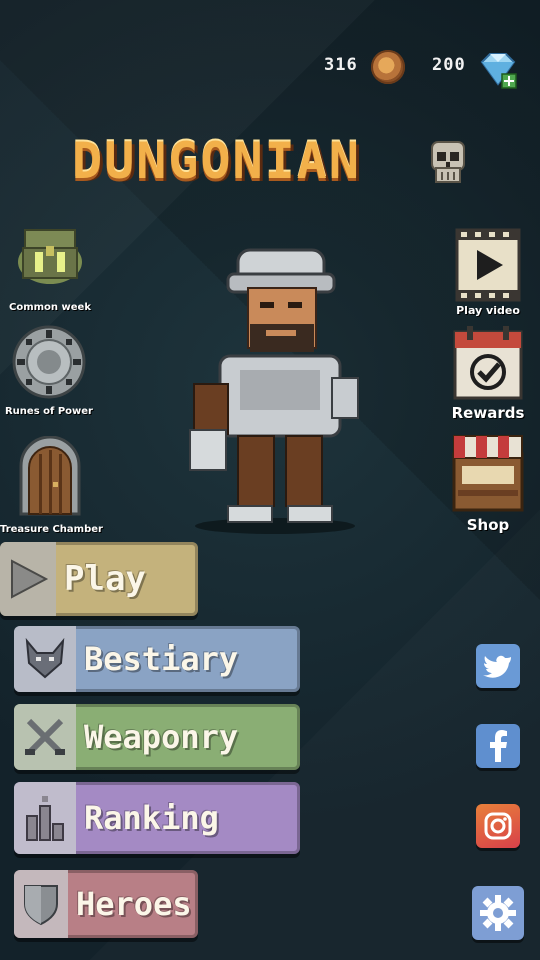 The image size is (540, 960). I want to click on rewards-label: Rewards, so click(488, 413).